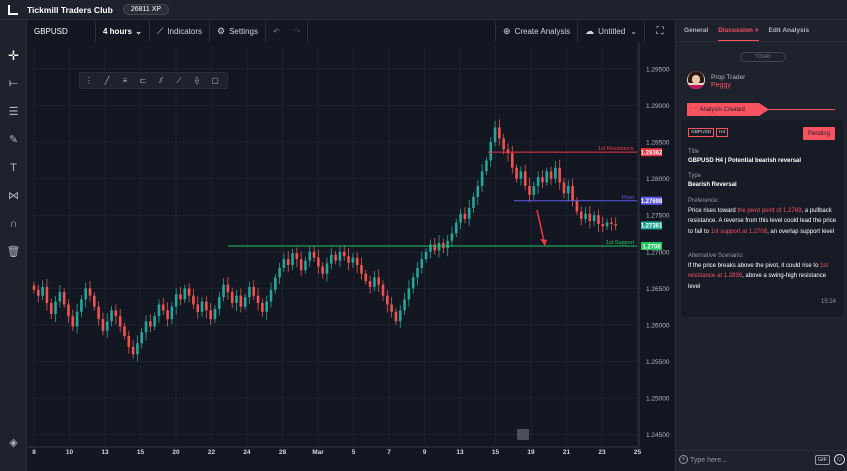 The width and height of the screenshot is (847, 471). Describe the element at coordinates (750, 460) in the screenshot. I see `message-input` at that location.